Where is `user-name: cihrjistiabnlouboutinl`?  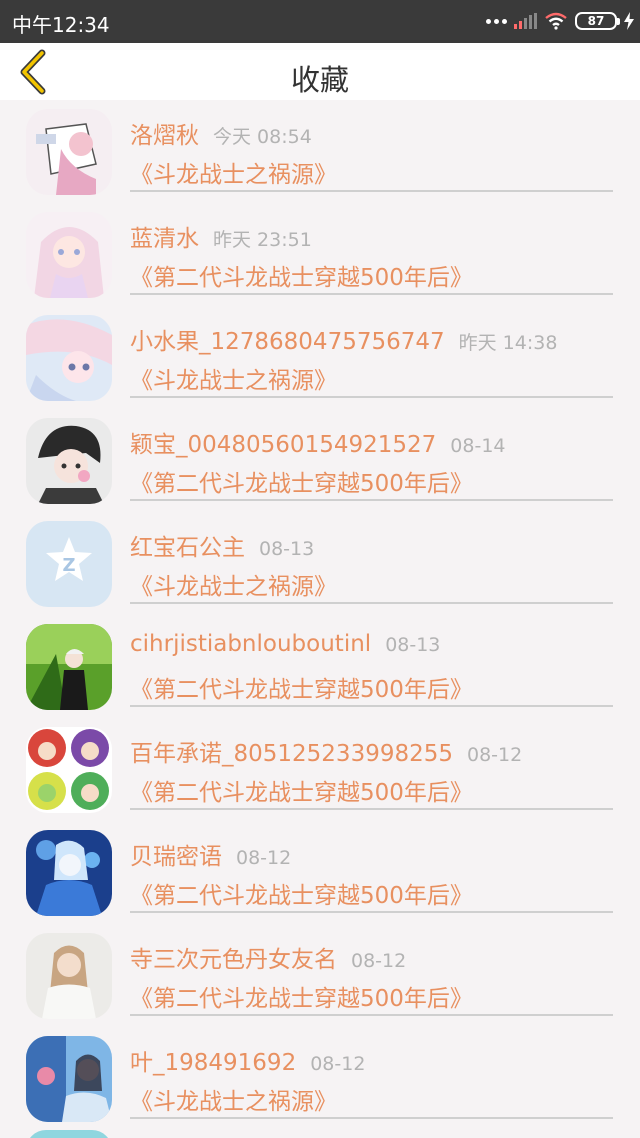 user-name: cihrjistiabnlouboutinl is located at coordinates (251, 644).